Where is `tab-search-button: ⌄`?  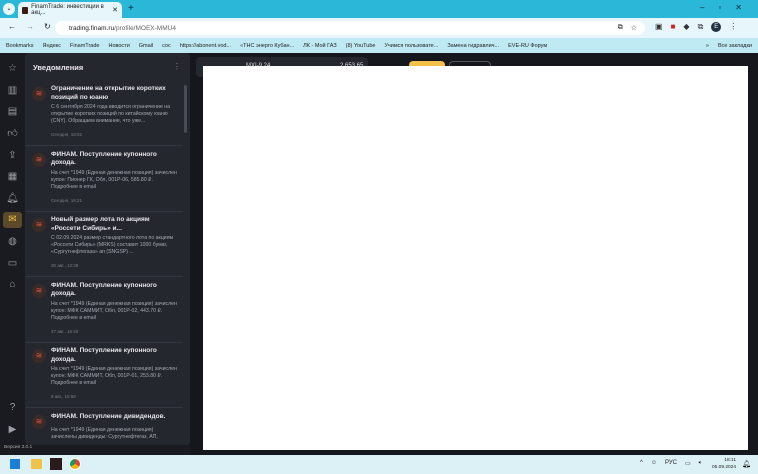 tab-search-button: ⌄ is located at coordinates (9, 9).